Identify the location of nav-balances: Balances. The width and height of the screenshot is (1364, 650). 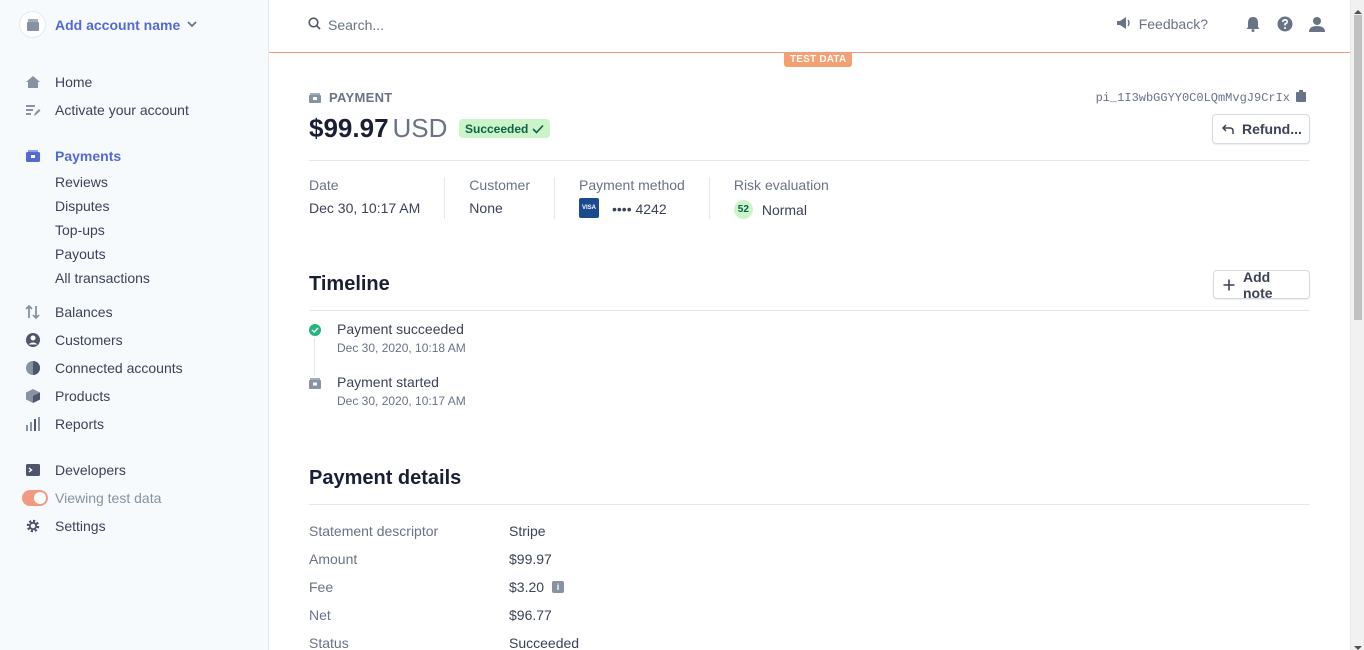
(68, 312).